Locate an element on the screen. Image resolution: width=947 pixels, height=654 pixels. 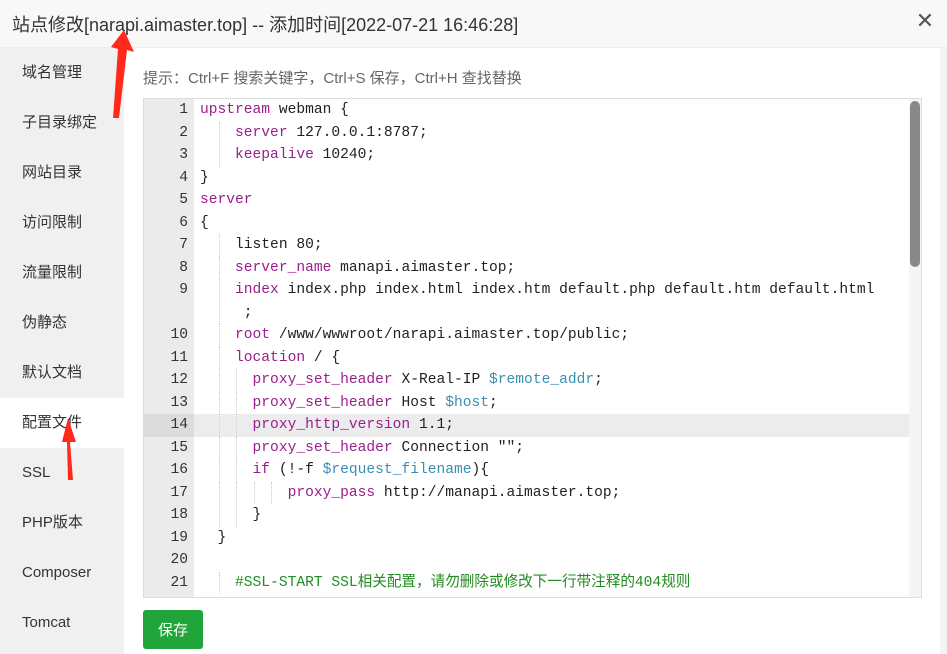
code-line: 14 proxy_http_version 1.1; is located at coordinates (532, 425).